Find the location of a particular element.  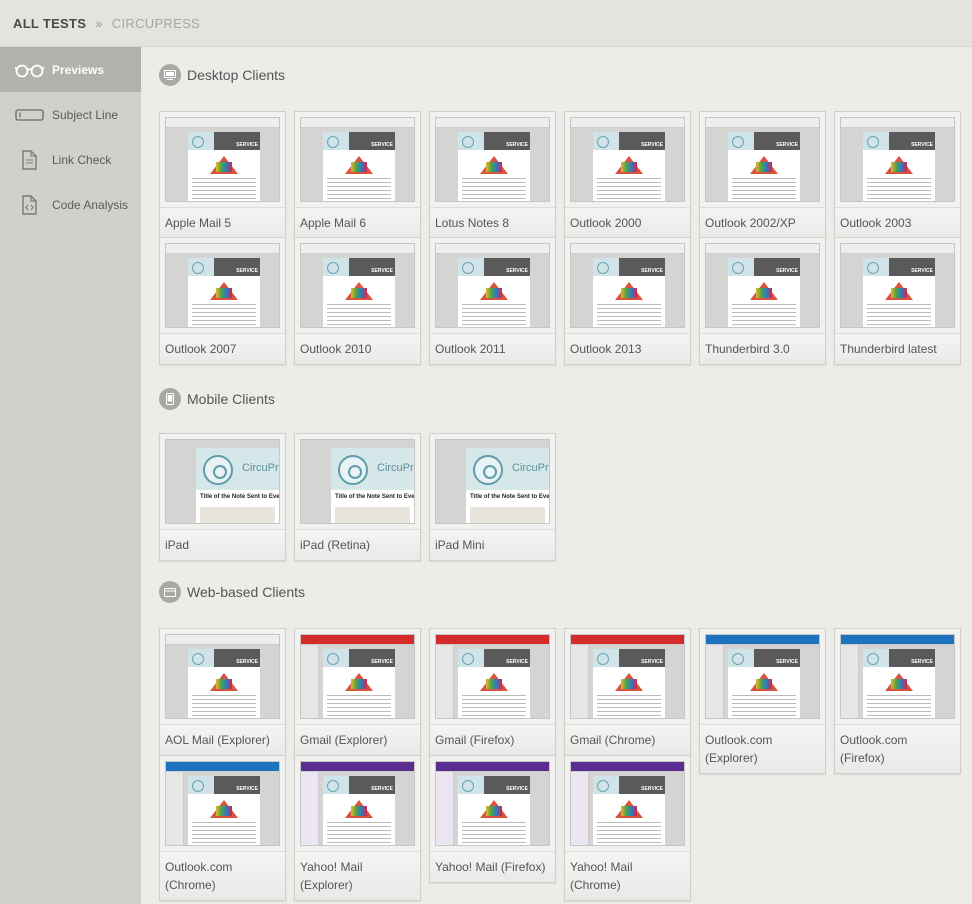

section-title: Web-based Clients is located at coordinates (246, 592).